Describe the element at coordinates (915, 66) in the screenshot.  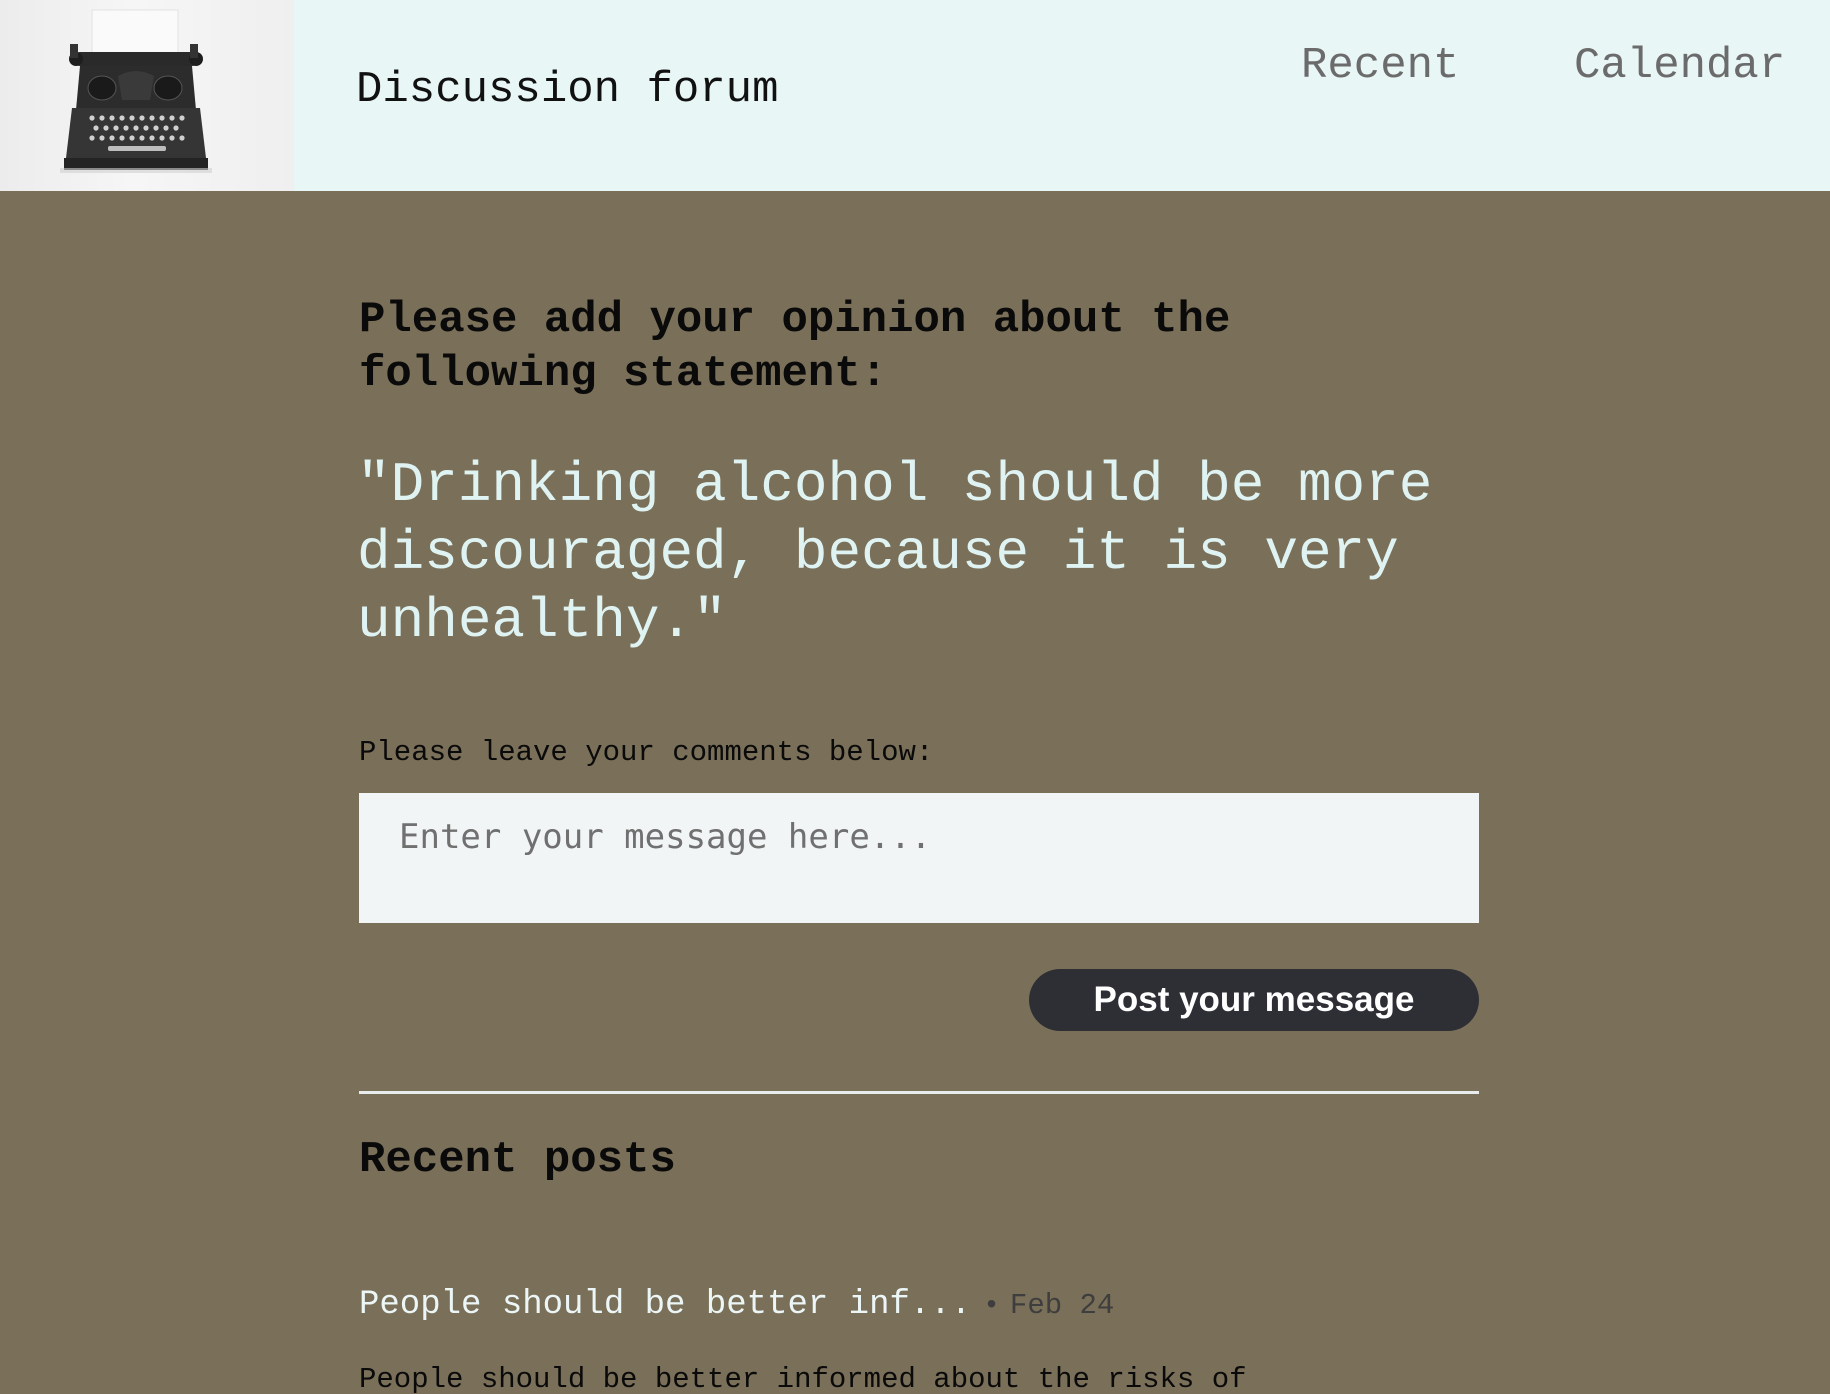
I see `top-nav: Recent Calendar` at that location.